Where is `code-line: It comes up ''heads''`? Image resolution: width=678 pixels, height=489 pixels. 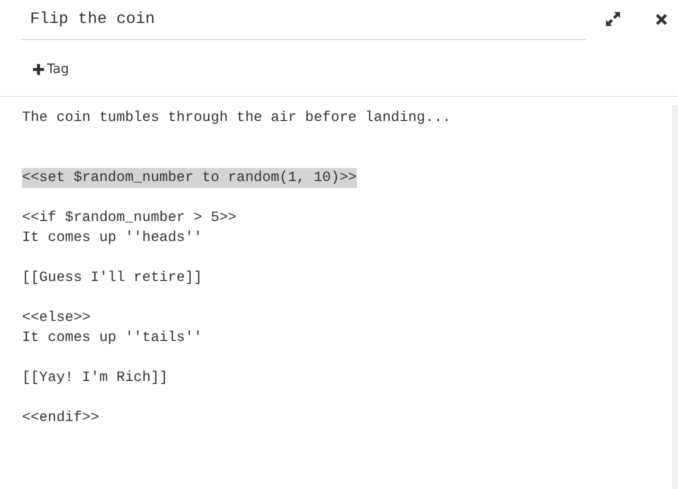
code-line: It comes up ''heads'' is located at coordinates (112, 238).